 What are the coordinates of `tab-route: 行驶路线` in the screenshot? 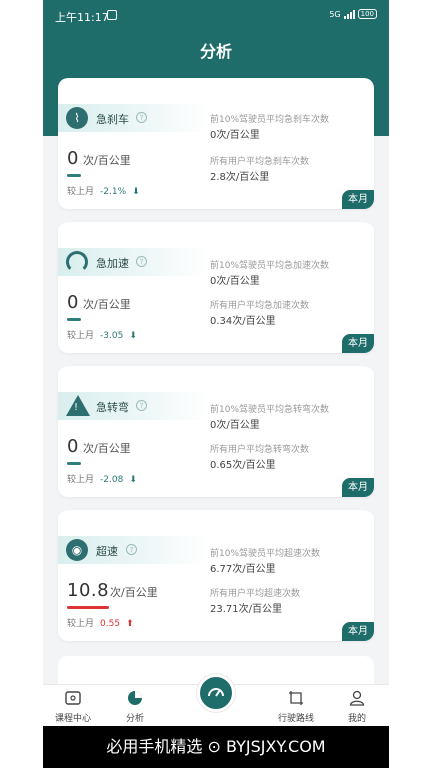 It's located at (296, 705).